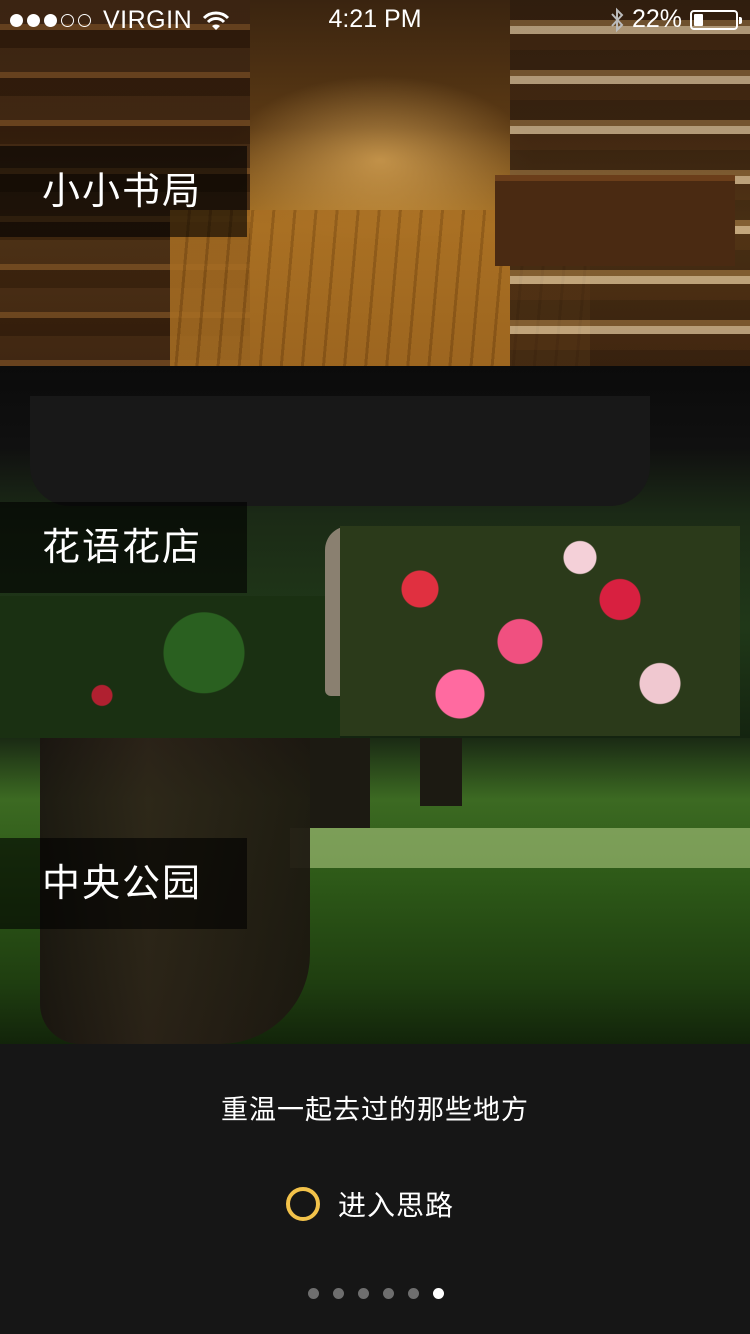 Image resolution: width=750 pixels, height=1334 pixels. I want to click on status-right: 22%, so click(676, 19).